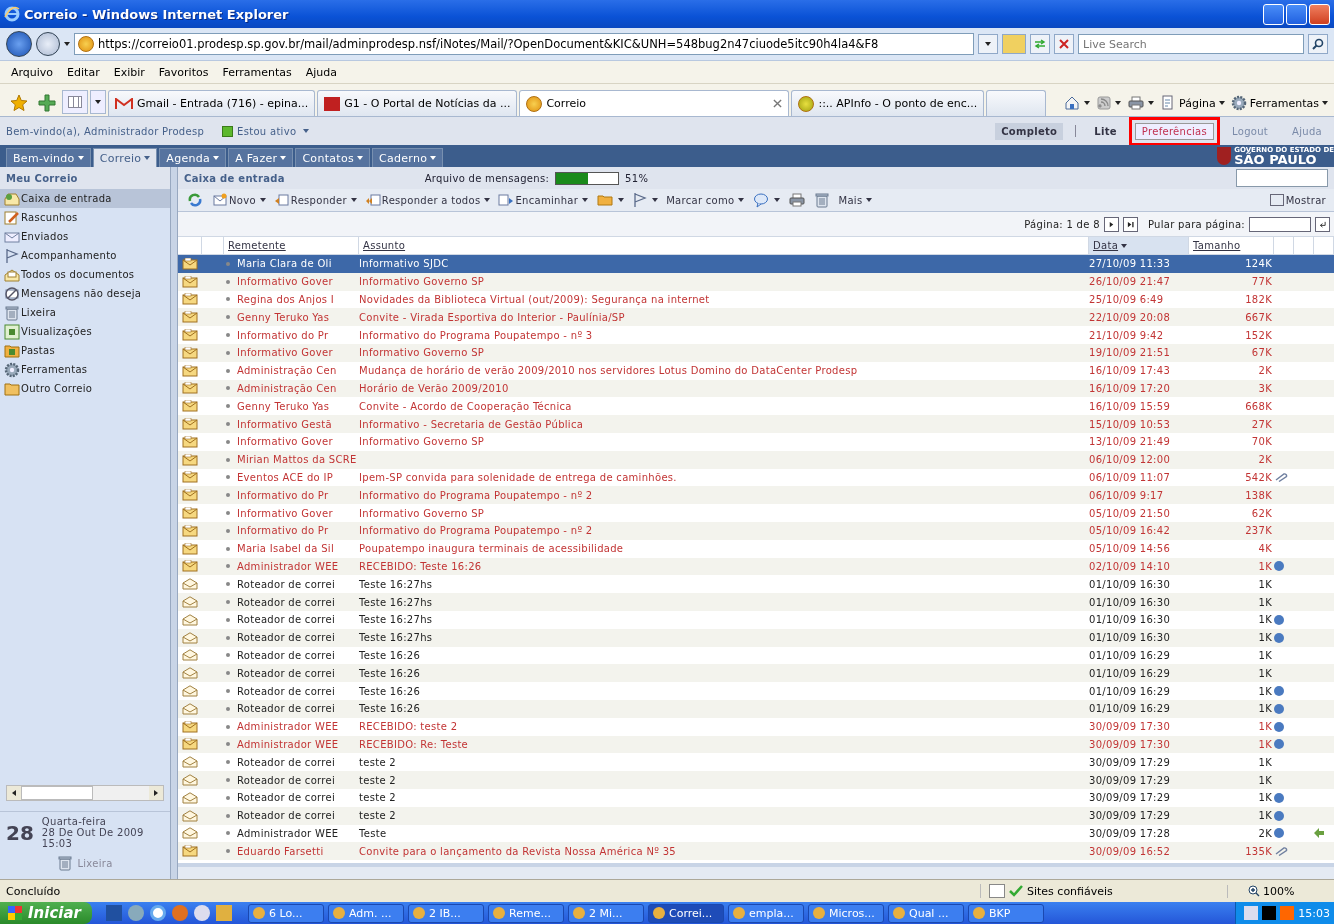  Describe the element at coordinates (193, 157) in the screenshot. I see `nav-tab: Agenda` at that location.